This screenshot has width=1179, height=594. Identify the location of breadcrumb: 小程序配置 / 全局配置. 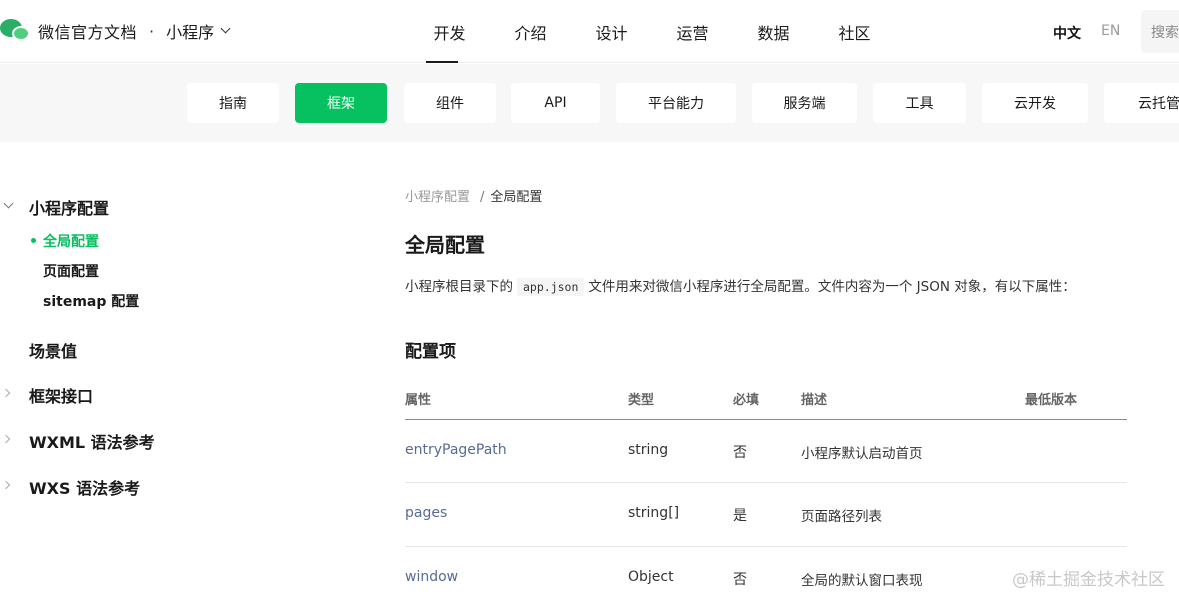
(473, 195).